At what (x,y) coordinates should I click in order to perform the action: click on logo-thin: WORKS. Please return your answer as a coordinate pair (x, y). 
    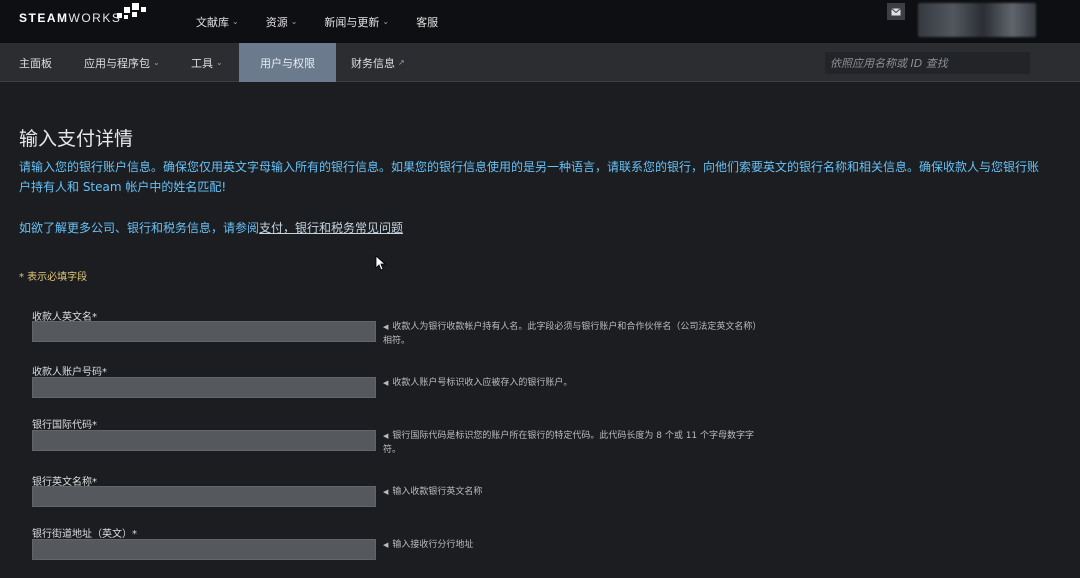
    Looking at the image, I should click on (95, 18).